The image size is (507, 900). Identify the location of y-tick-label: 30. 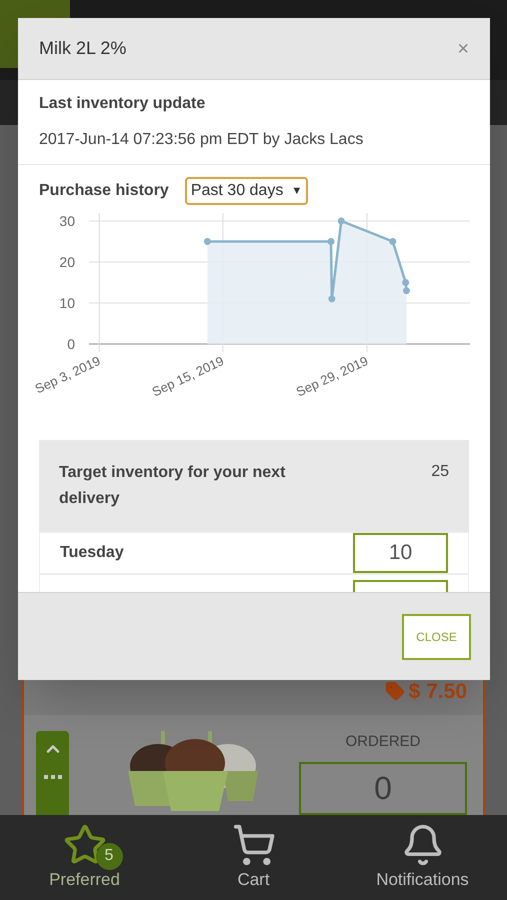
(67, 221).